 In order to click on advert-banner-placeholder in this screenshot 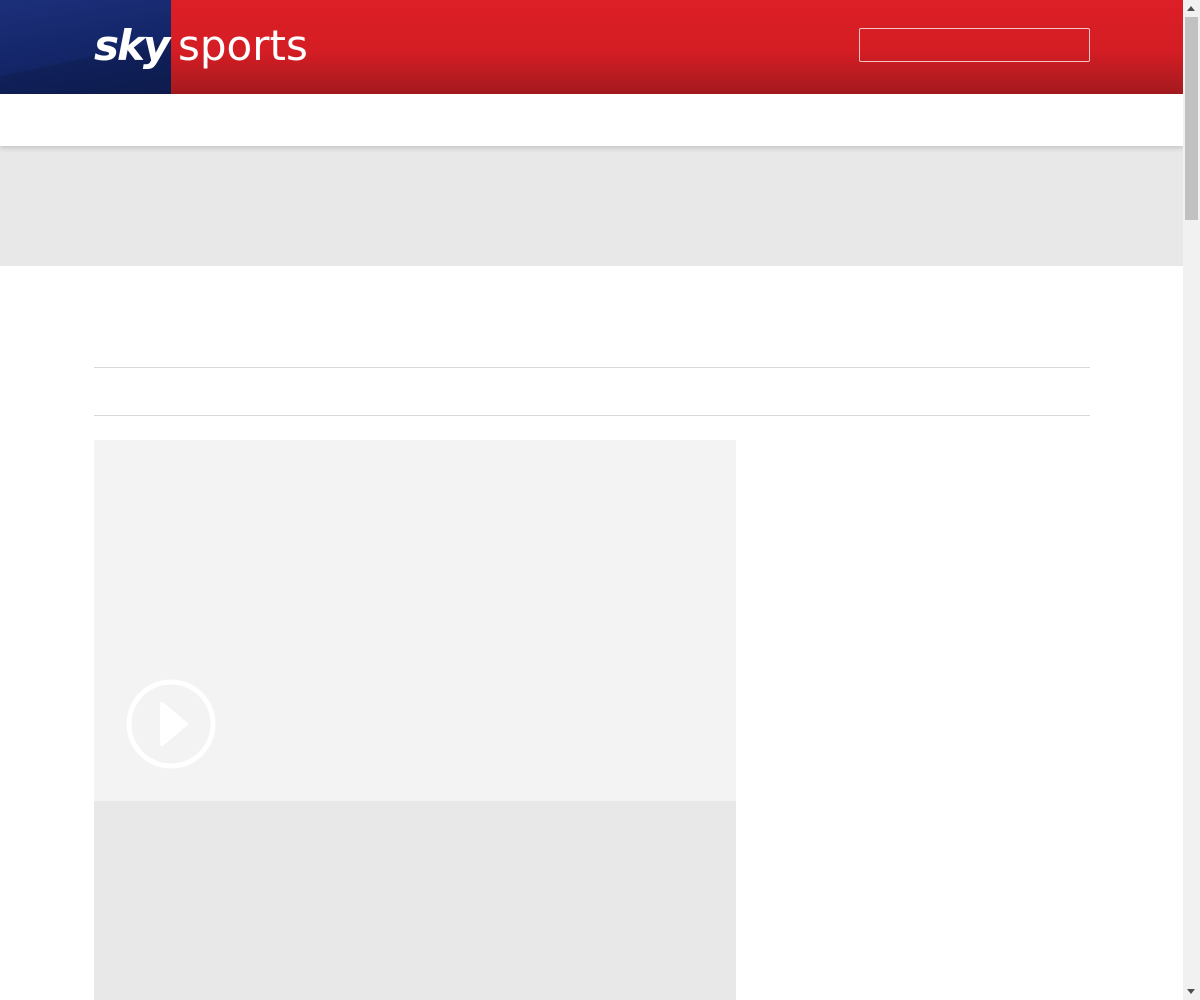, I will do `click(591, 206)`.